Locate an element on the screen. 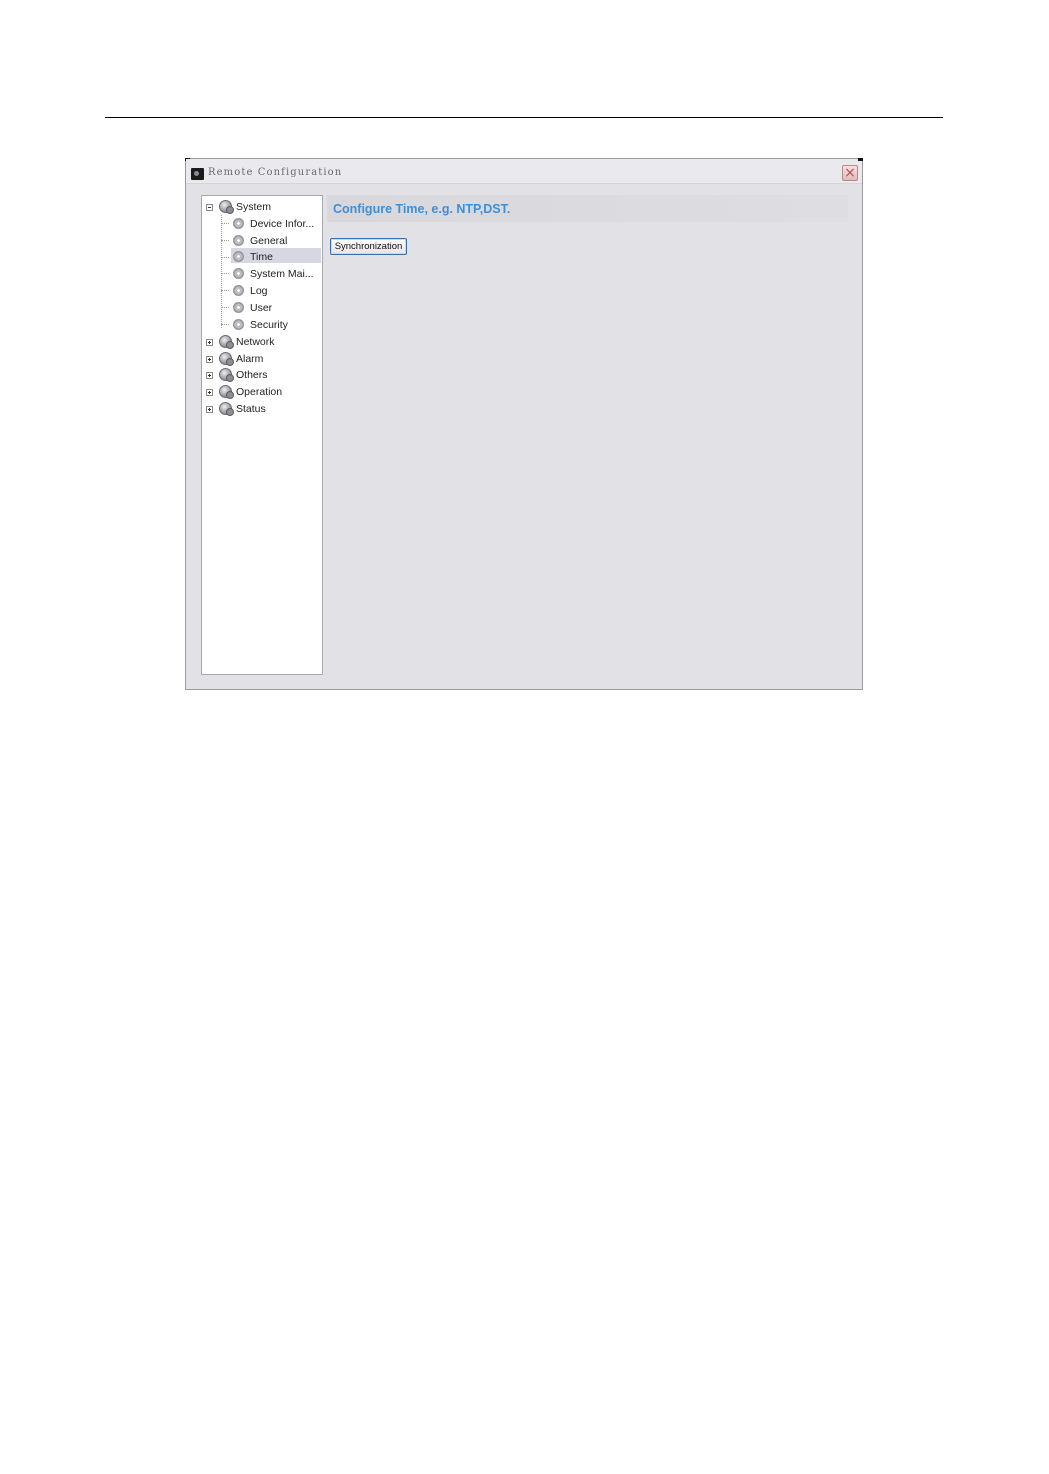  tree-node-alarm: Alarm is located at coordinates (261, 359).